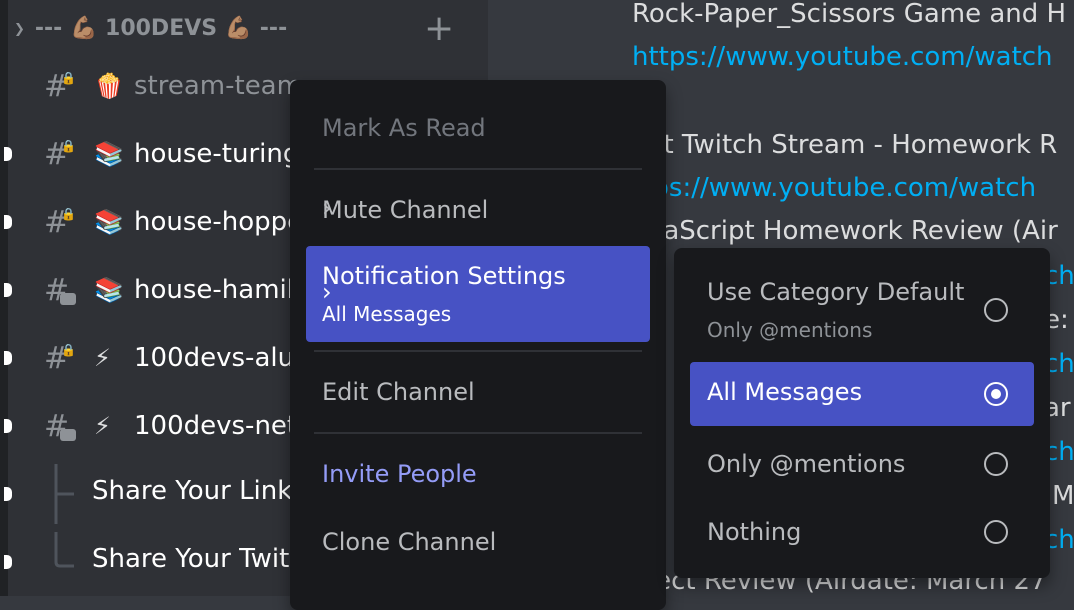 This screenshot has height=610, width=1074. Describe the element at coordinates (842, 57) in the screenshot. I see `message-link: https://www.youtube.com/watch` at that location.